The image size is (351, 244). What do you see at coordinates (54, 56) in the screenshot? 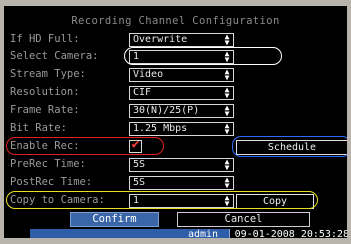
I see `select-camera-label: Select Camera:` at bounding box center [54, 56].